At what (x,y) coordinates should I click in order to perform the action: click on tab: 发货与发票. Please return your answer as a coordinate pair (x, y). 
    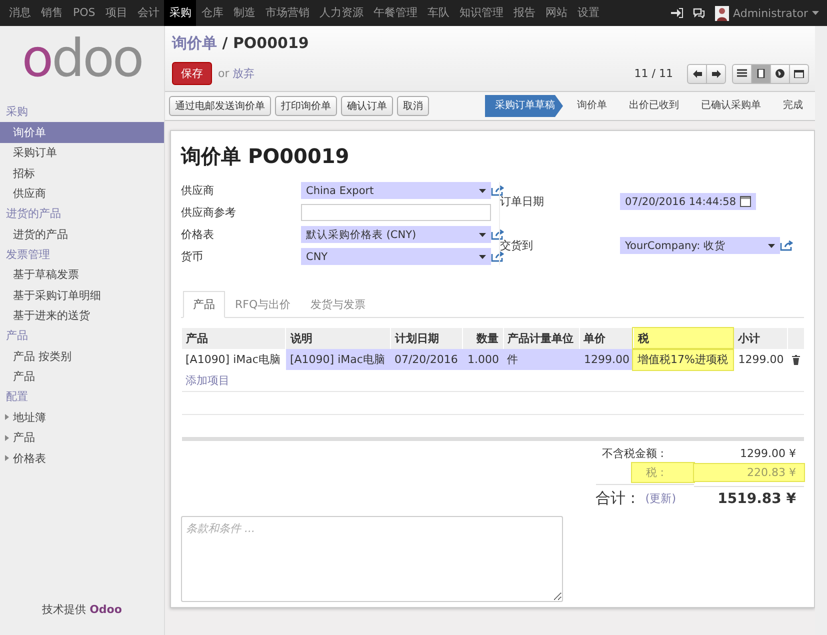
    Looking at the image, I should click on (338, 304).